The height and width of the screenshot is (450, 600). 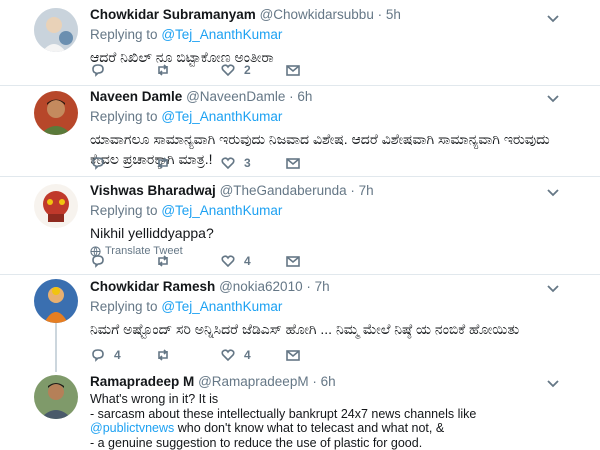 I want to click on tweet-actions: 2, so click(x=220, y=70).